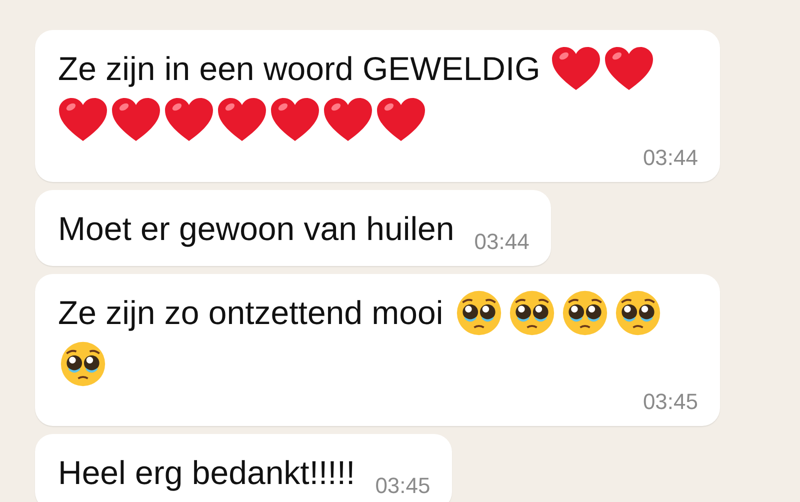 The image size is (800, 502). I want to click on message-text: Ze zijn zo ontzettend mooi, so click(251, 313).